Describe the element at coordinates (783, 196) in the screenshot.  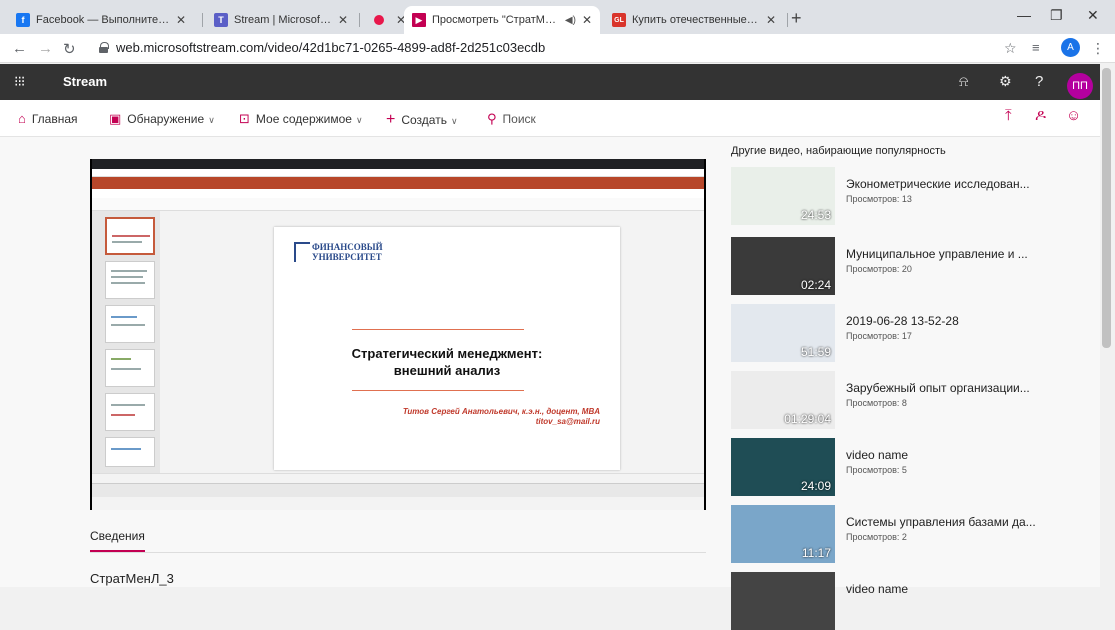
I see `related-video-thumbnail: 24:53` at that location.